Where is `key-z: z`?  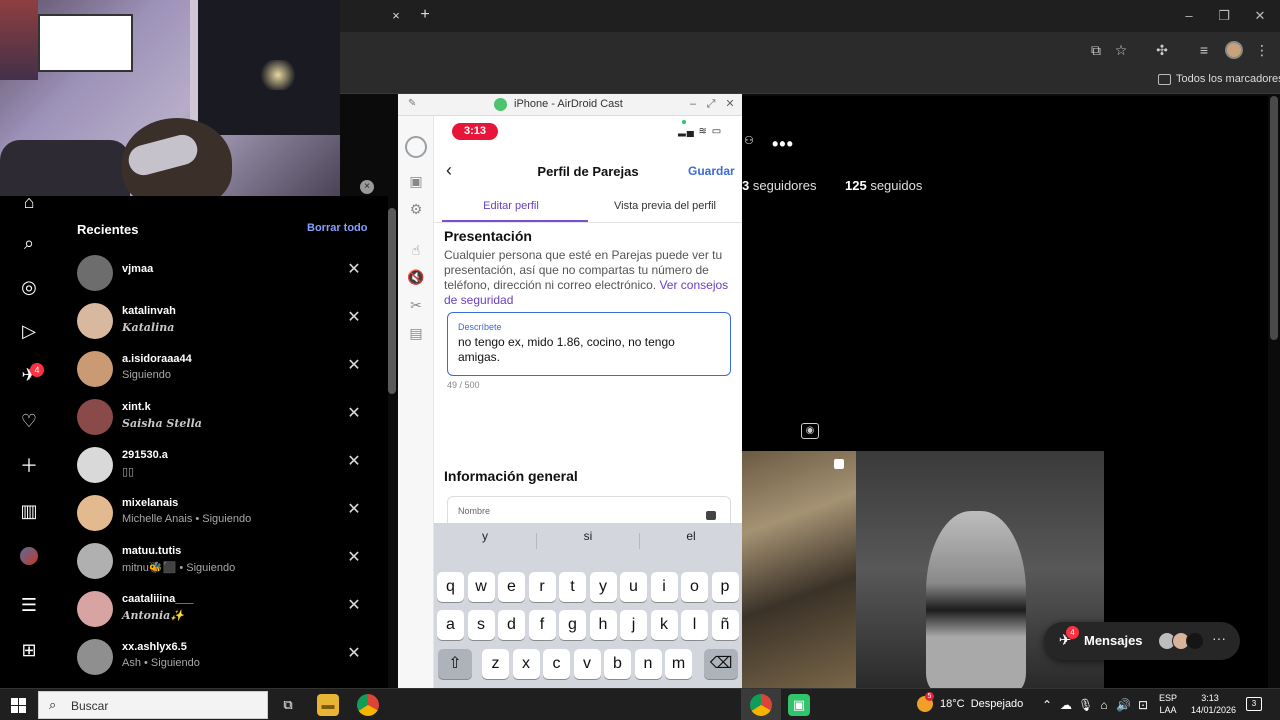
key-z: z is located at coordinates (495, 664).